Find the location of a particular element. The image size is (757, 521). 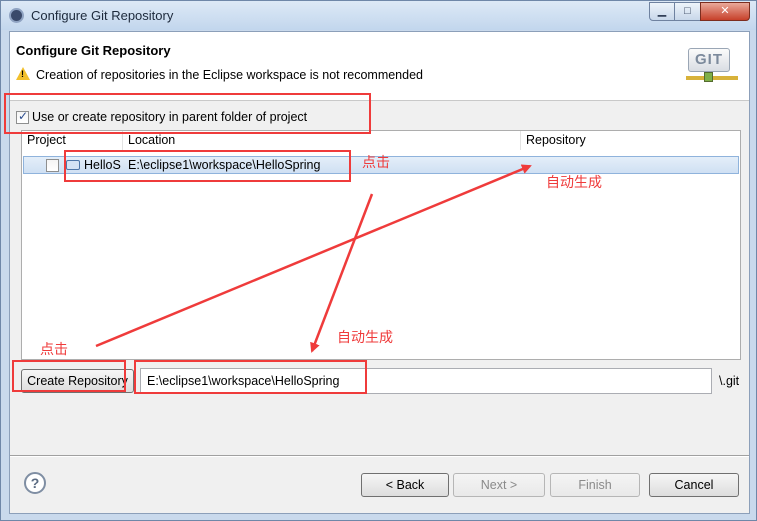

annotation-box-parent-folder is located at coordinates (187, 113).